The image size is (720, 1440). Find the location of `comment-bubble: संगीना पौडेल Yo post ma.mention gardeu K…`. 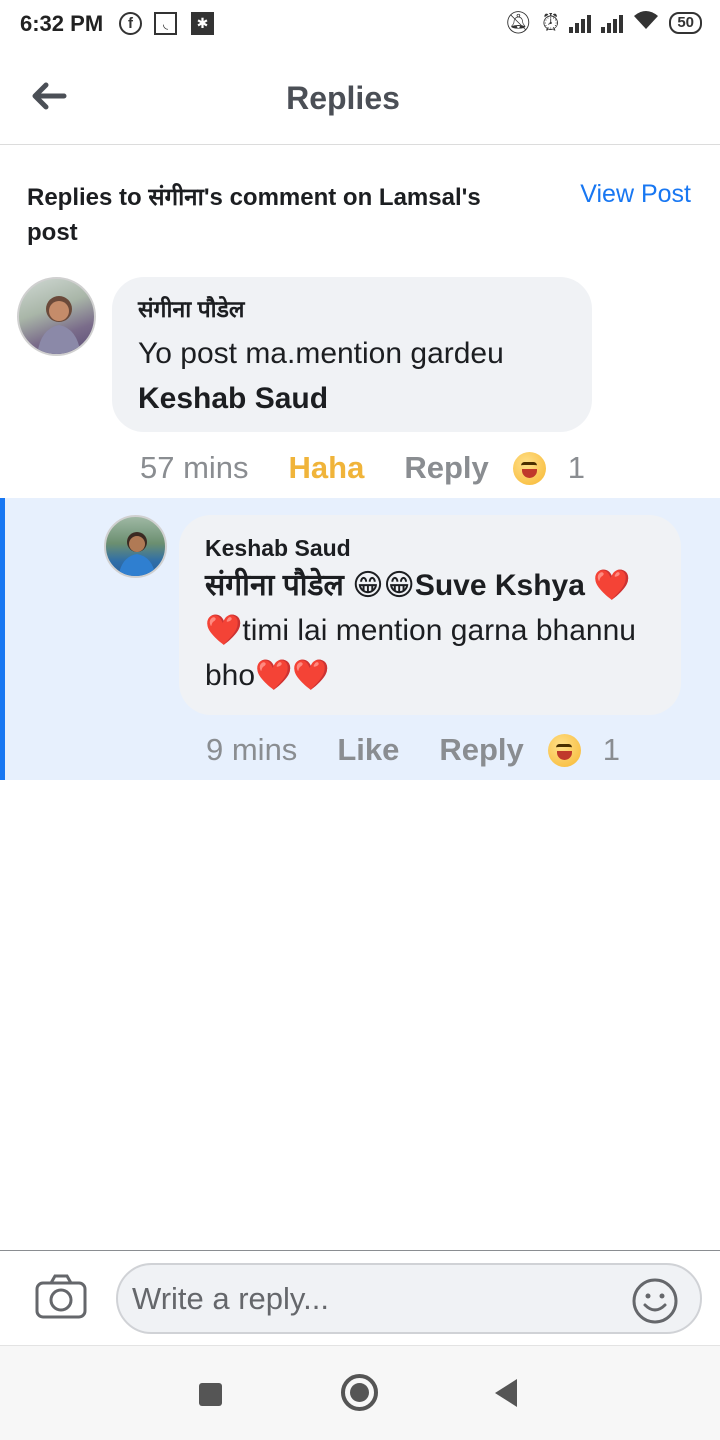

comment-bubble: संगीना पौडेल Yo post ma.mention gardeu K… is located at coordinates (352, 354).